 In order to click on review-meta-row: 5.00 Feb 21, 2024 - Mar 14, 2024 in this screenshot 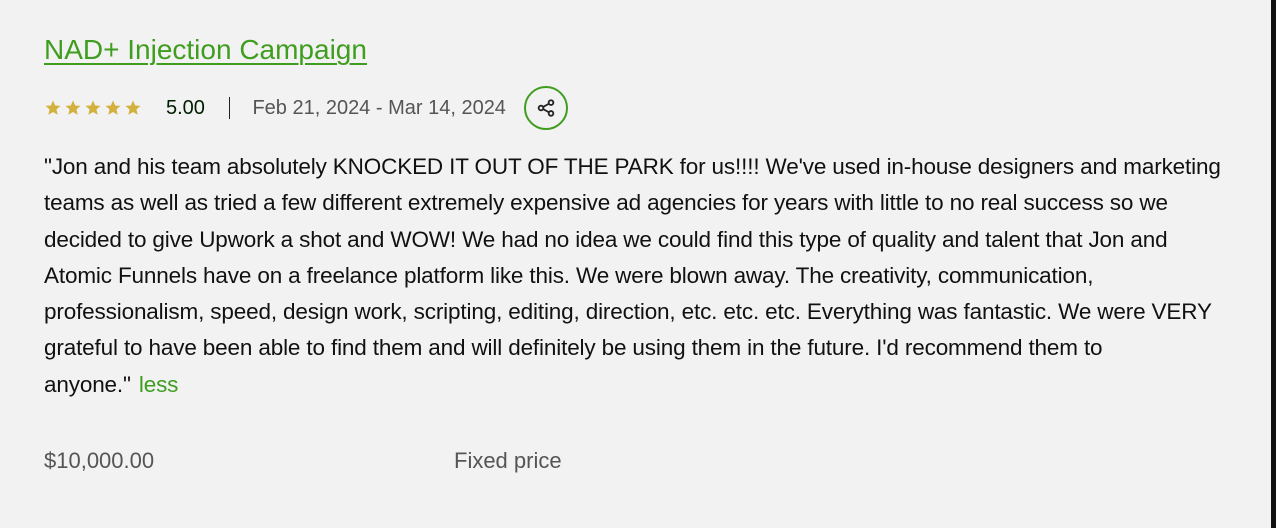, I will do `click(639, 108)`.